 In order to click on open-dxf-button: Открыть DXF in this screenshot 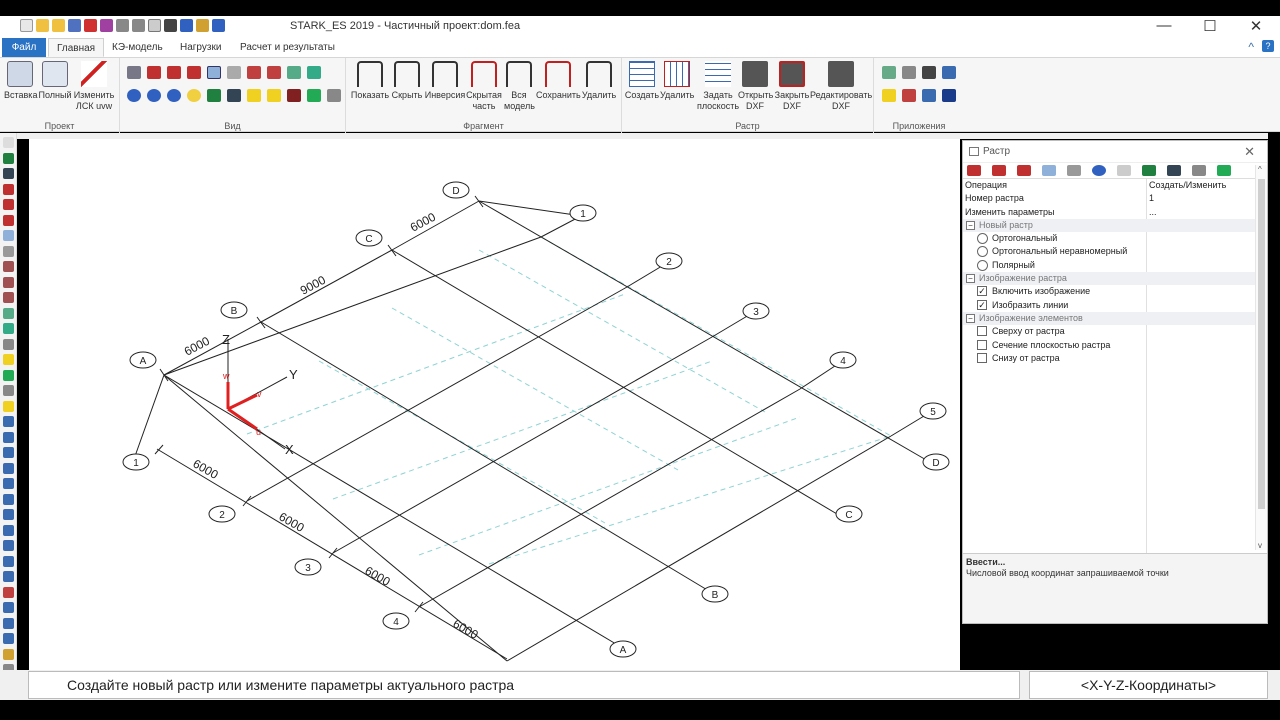, I will do `click(755, 86)`.